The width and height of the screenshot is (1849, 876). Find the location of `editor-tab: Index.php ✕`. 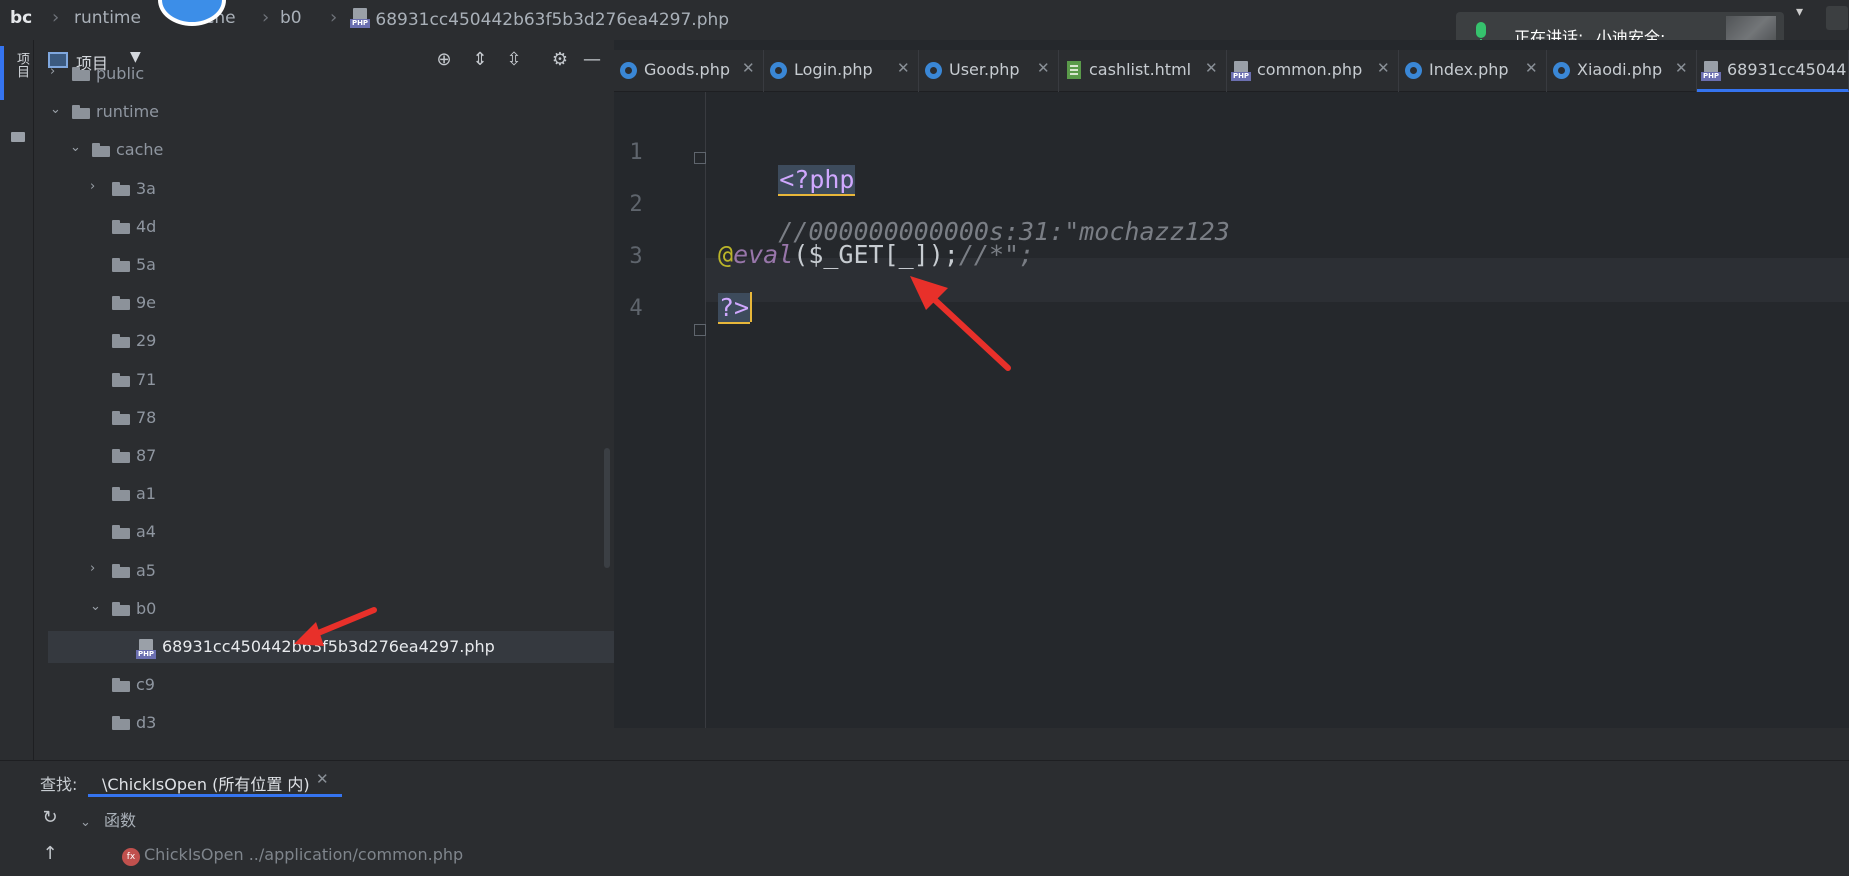

editor-tab: Index.php ✕ is located at coordinates (1473, 71).